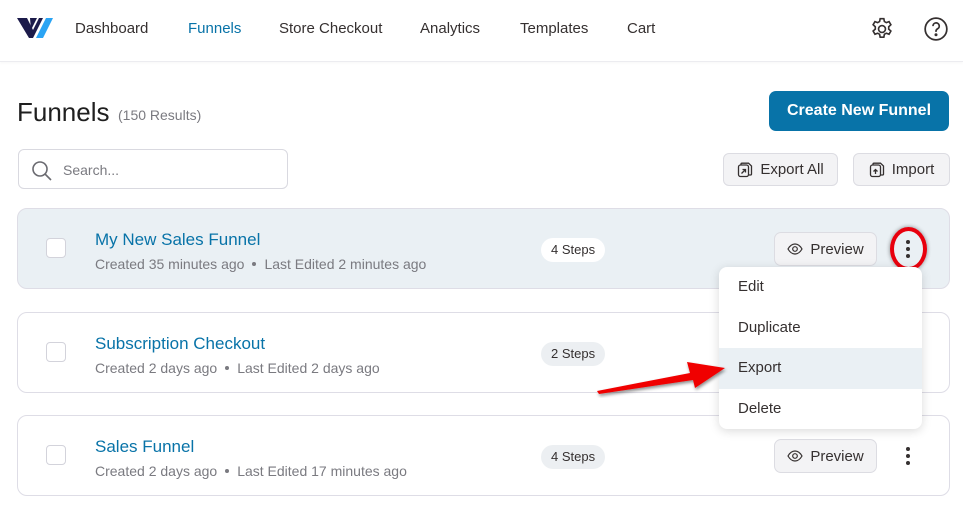  I want to click on funnel-meta: Created 2 days ago Last Edited 2 days ago, so click(237, 368).